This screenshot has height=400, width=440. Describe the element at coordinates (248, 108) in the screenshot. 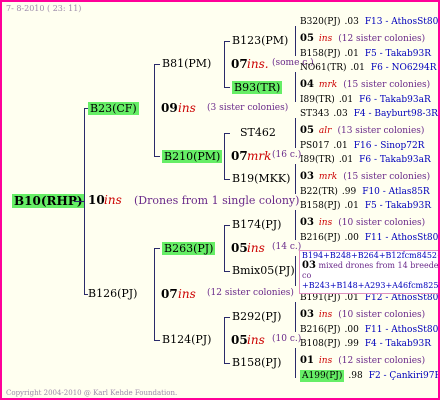

I see `b23-desc: (3 sister colonies)` at that location.